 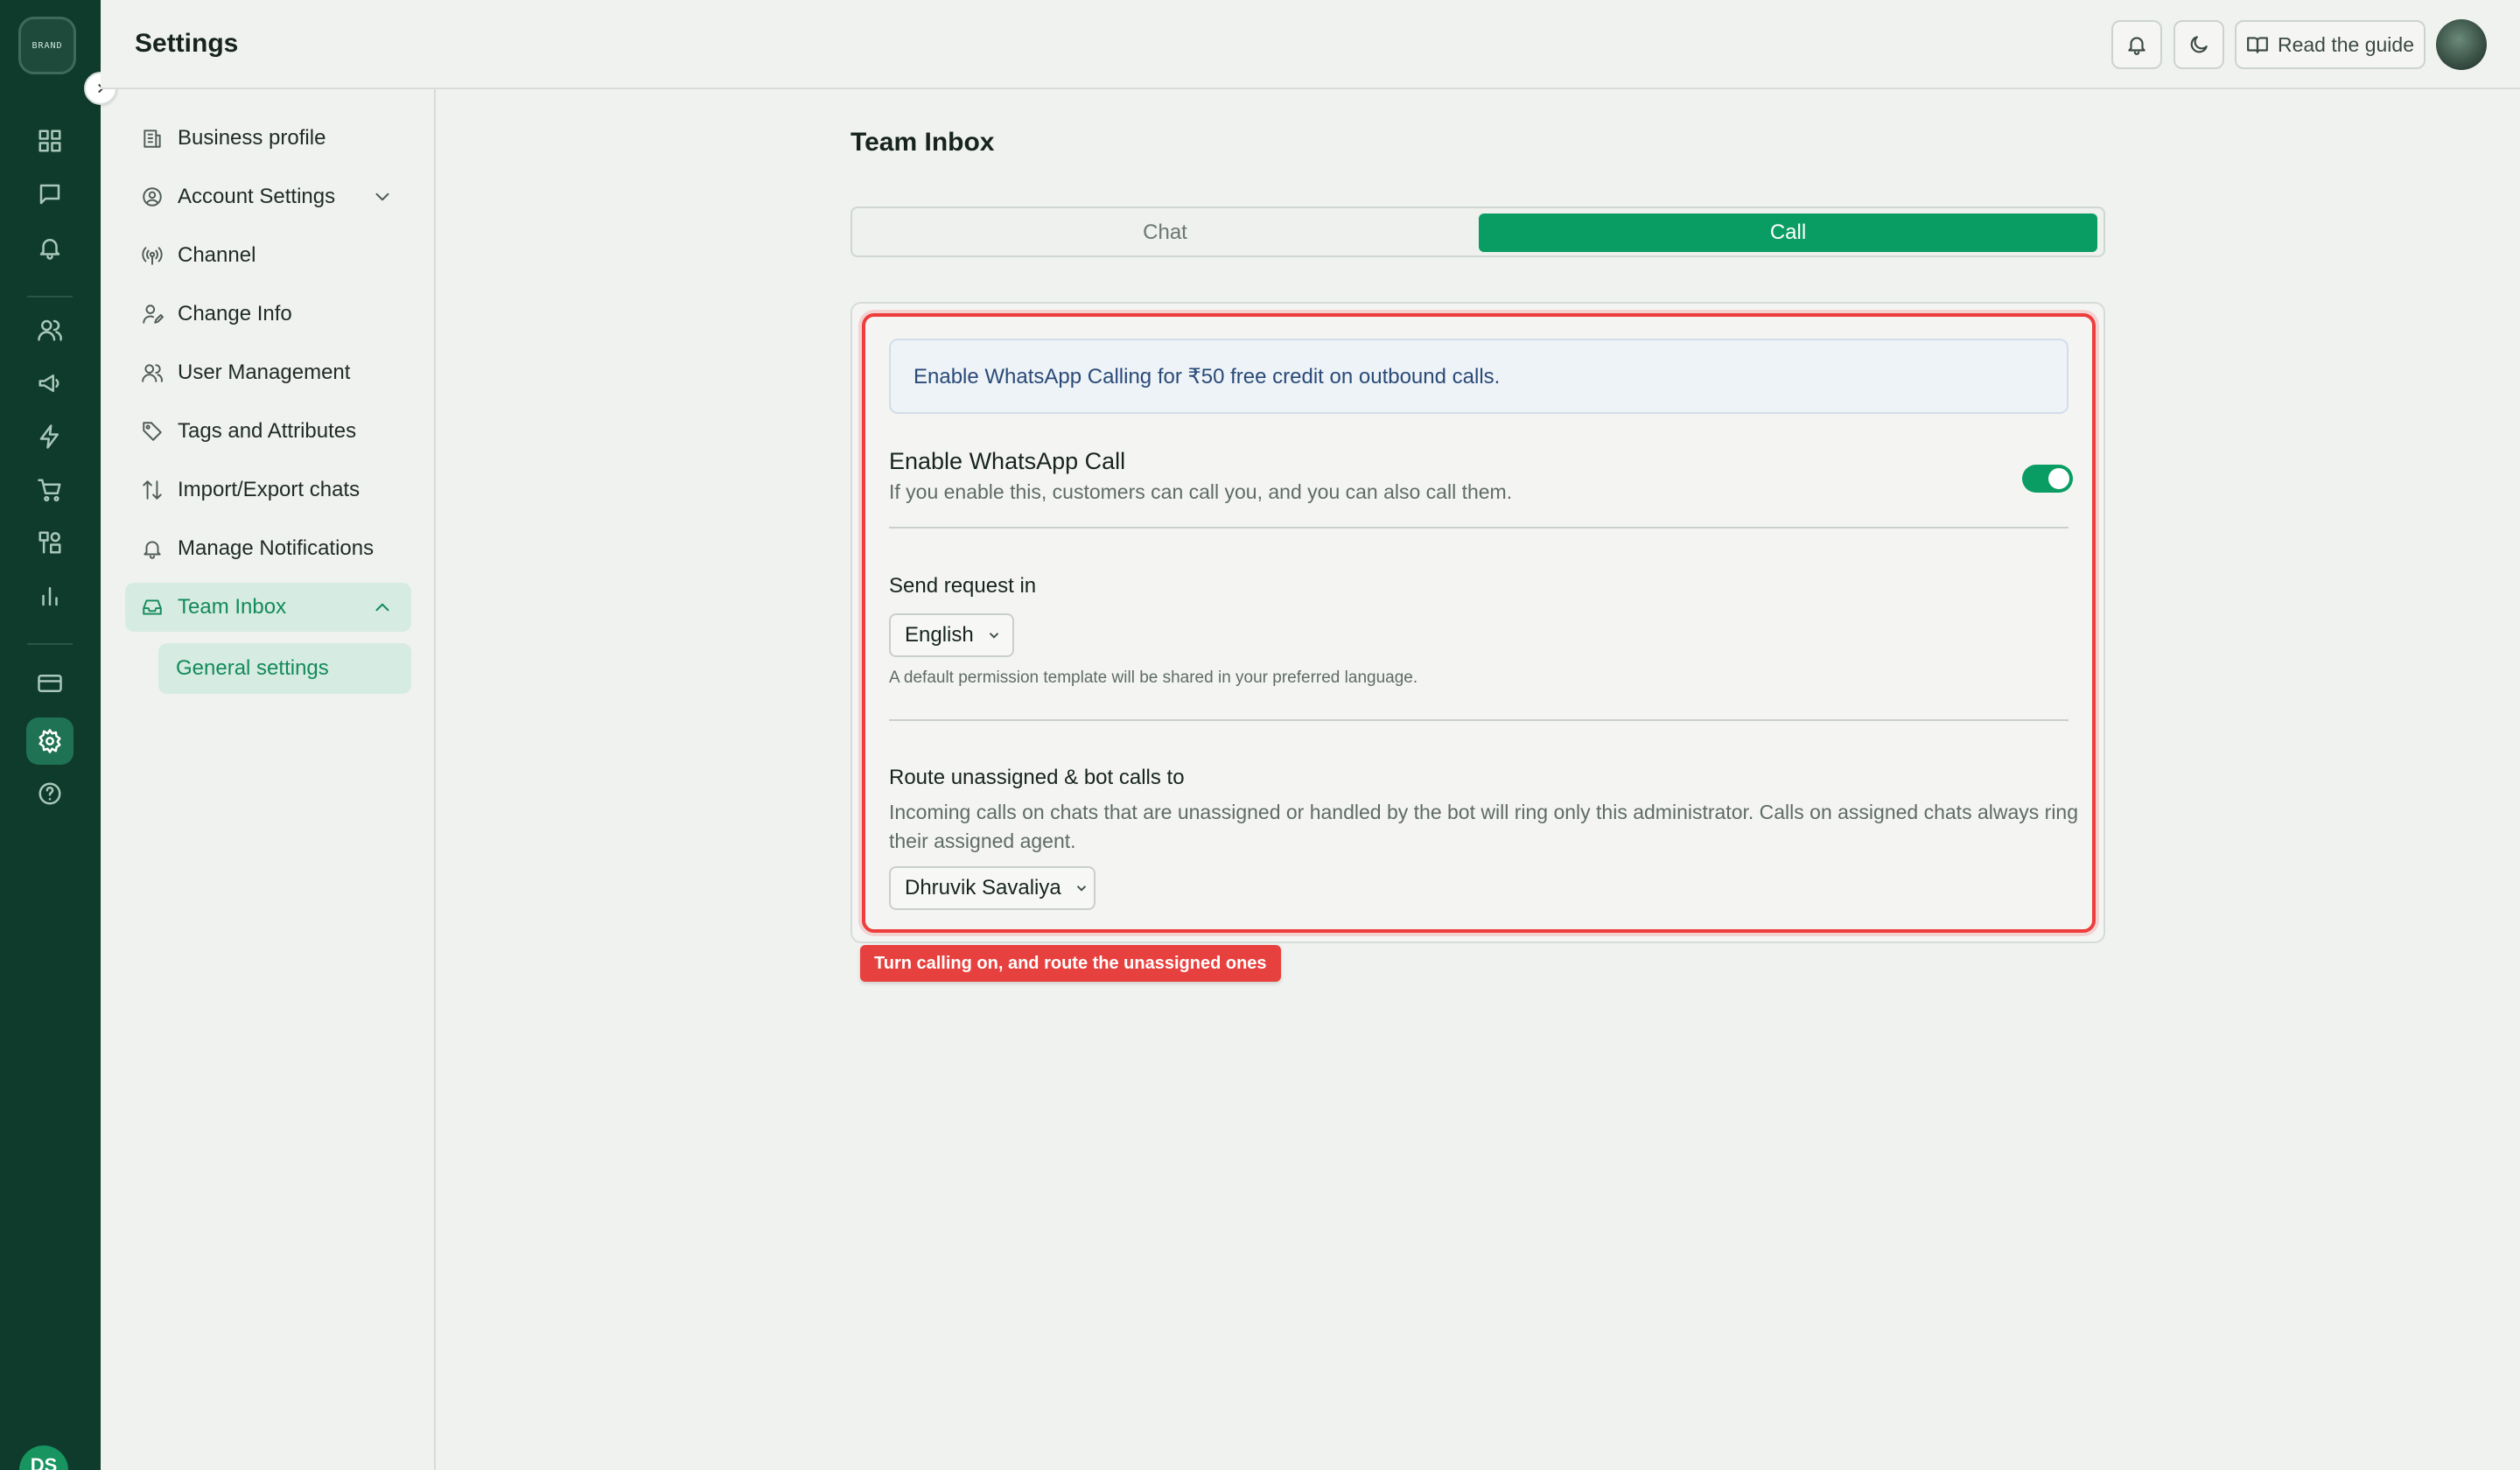 What do you see at coordinates (152, 139) in the screenshot?
I see `building-icon` at bounding box center [152, 139].